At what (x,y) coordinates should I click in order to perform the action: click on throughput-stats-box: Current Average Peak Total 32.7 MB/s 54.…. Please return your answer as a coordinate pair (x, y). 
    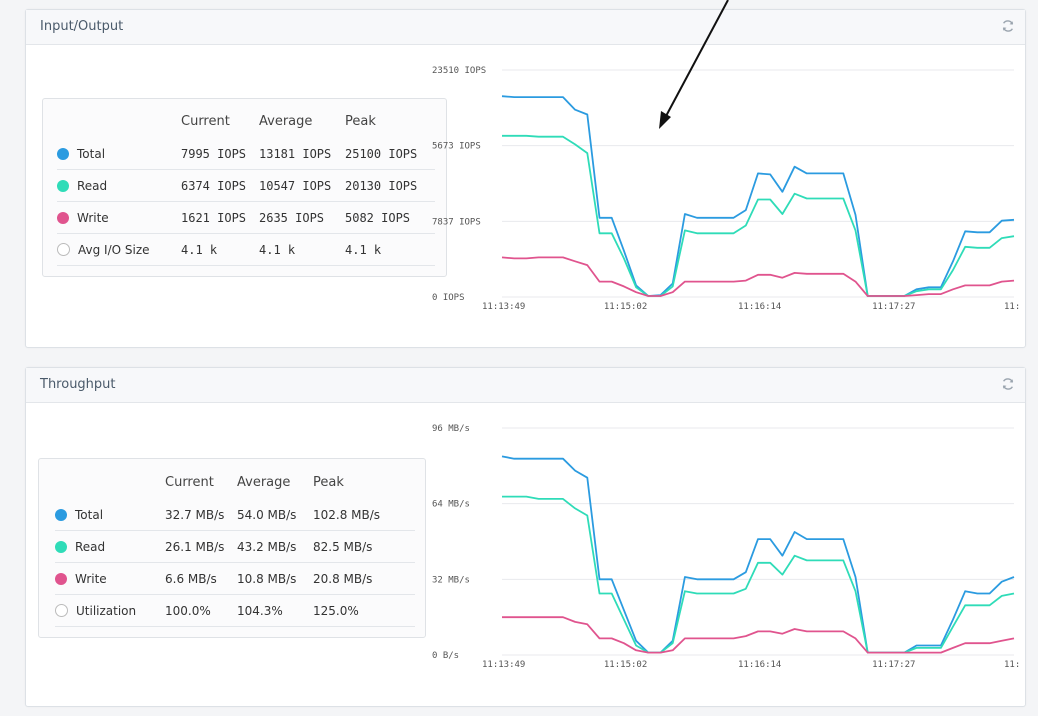
    Looking at the image, I should click on (232, 548).